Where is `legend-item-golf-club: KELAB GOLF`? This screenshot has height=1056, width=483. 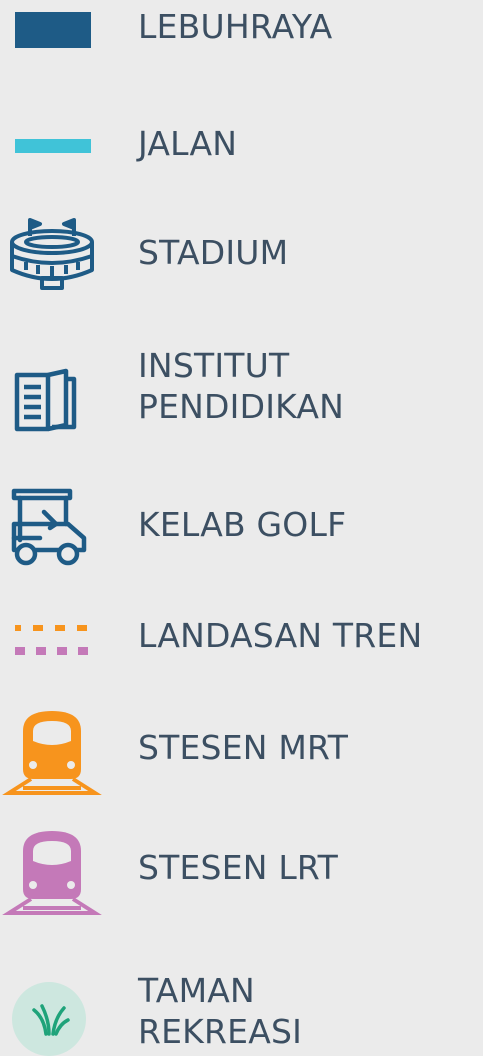
legend-item-golf-club: KELAB GOLF is located at coordinates (241, 528).